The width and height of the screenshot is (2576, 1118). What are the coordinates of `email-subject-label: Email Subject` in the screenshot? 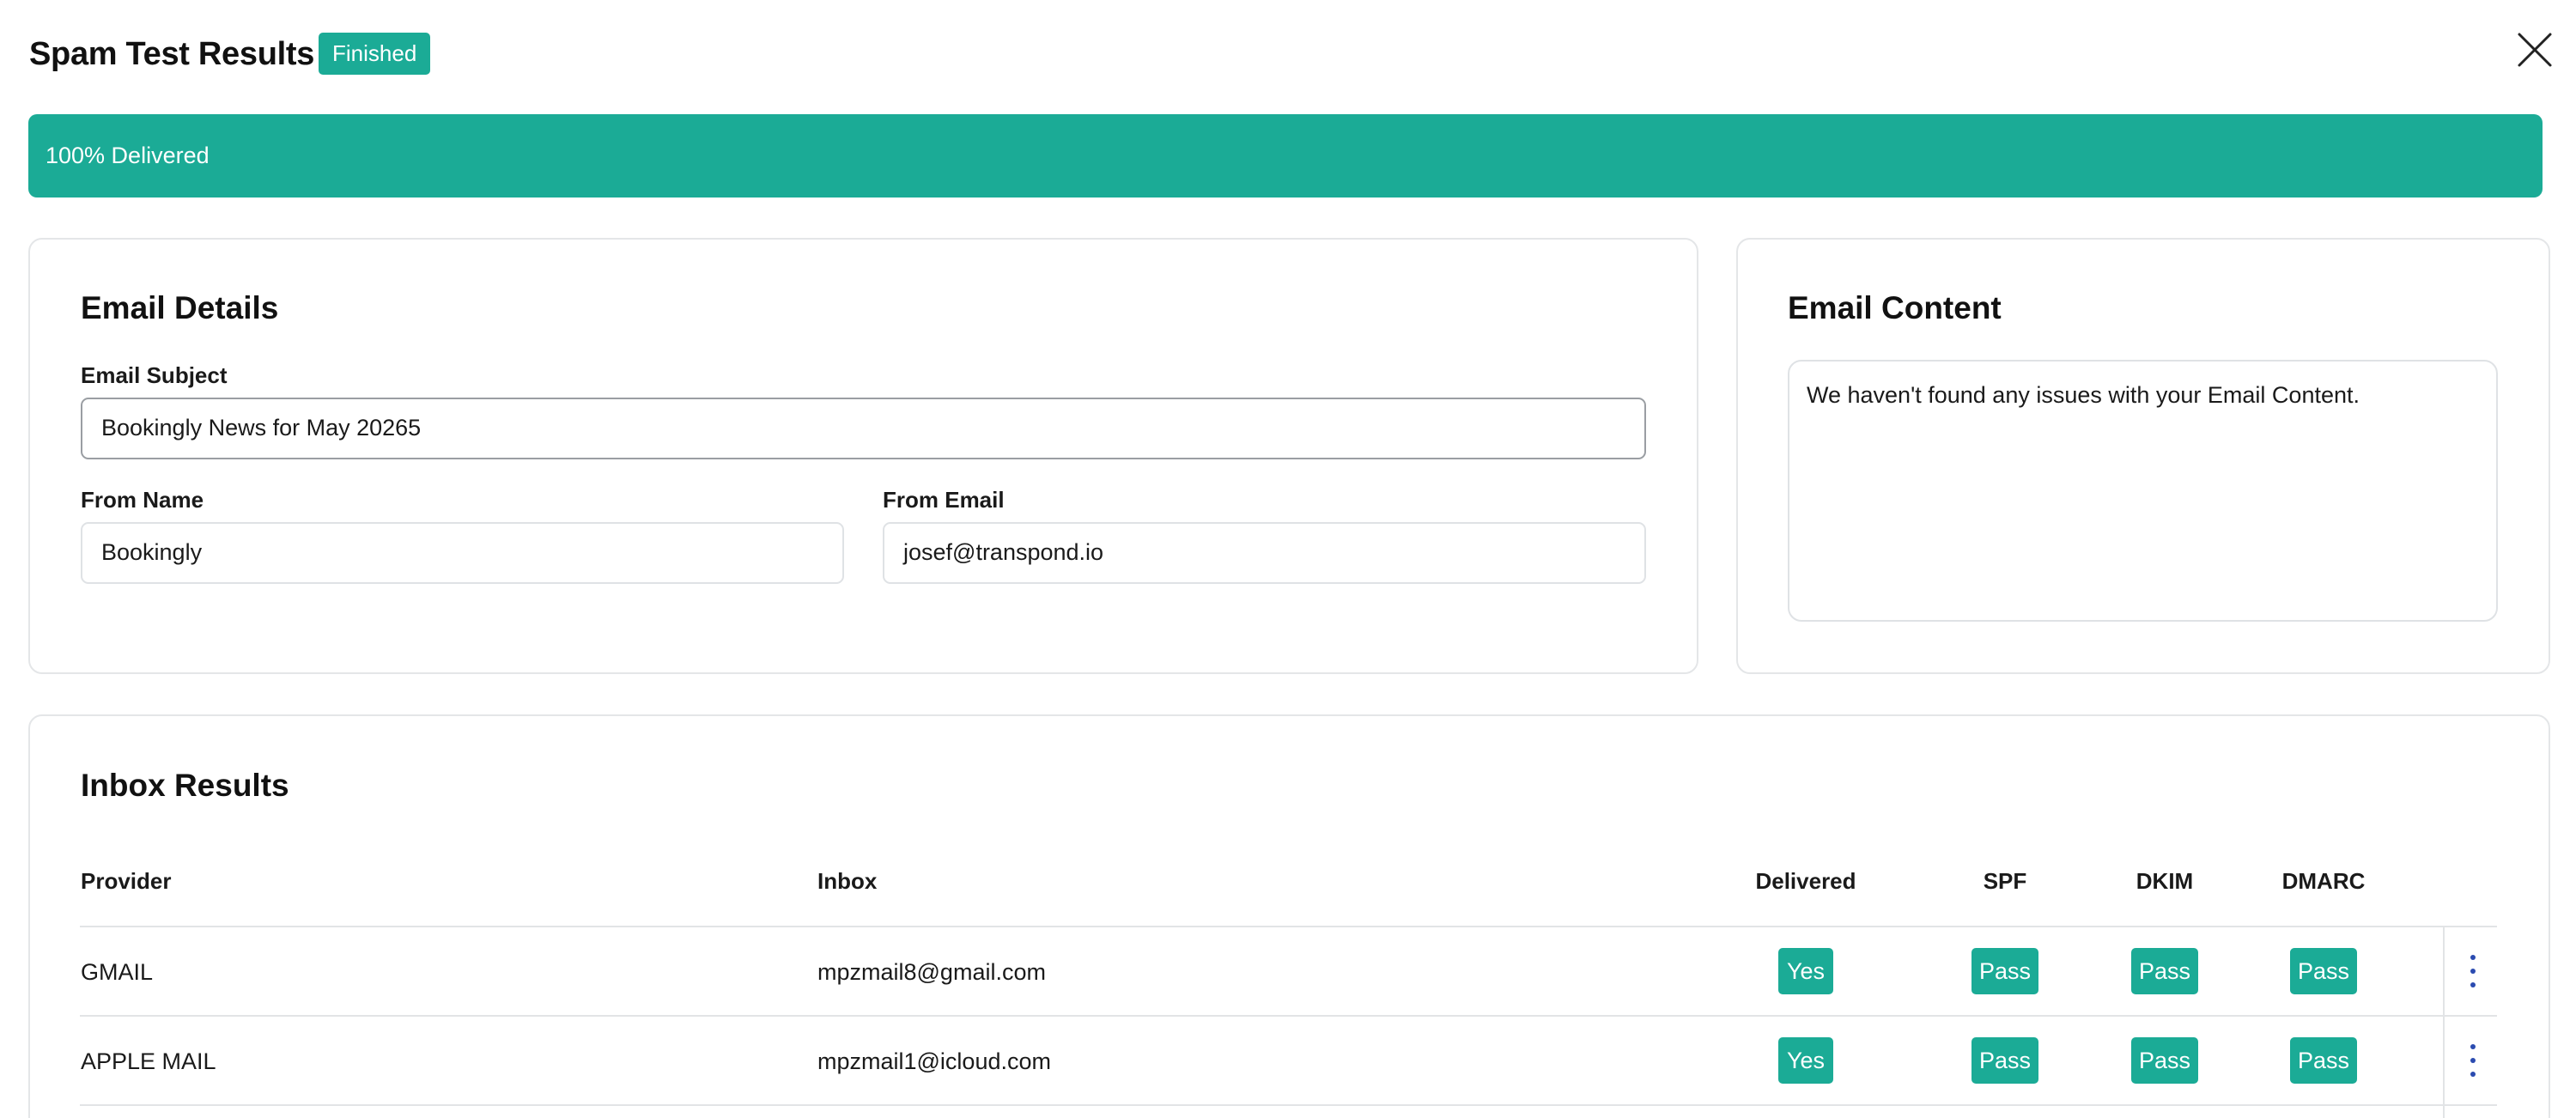 It's located at (154, 375).